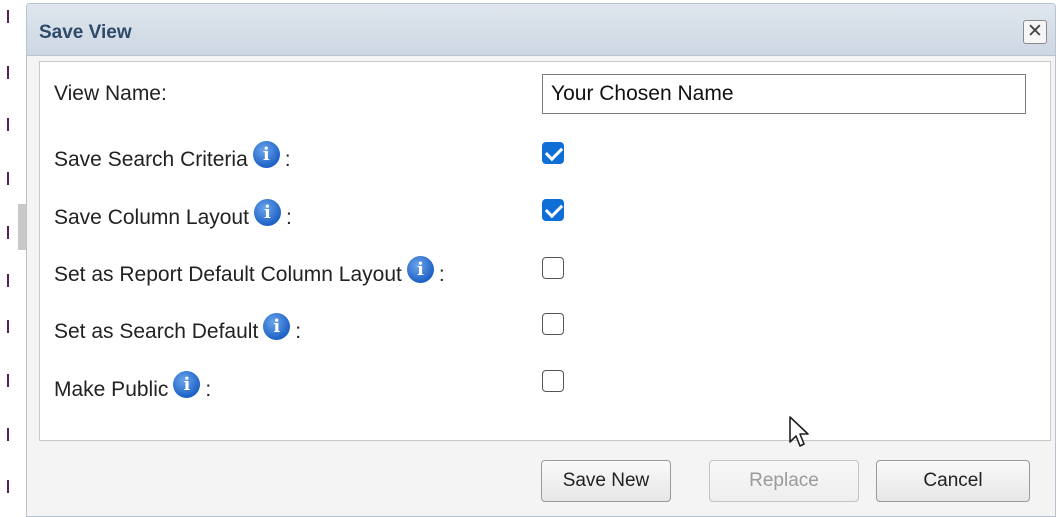 The width and height of the screenshot is (1059, 517). Describe the element at coordinates (553, 324) in the screenshot. I see `search-default-checkbox` at that location.